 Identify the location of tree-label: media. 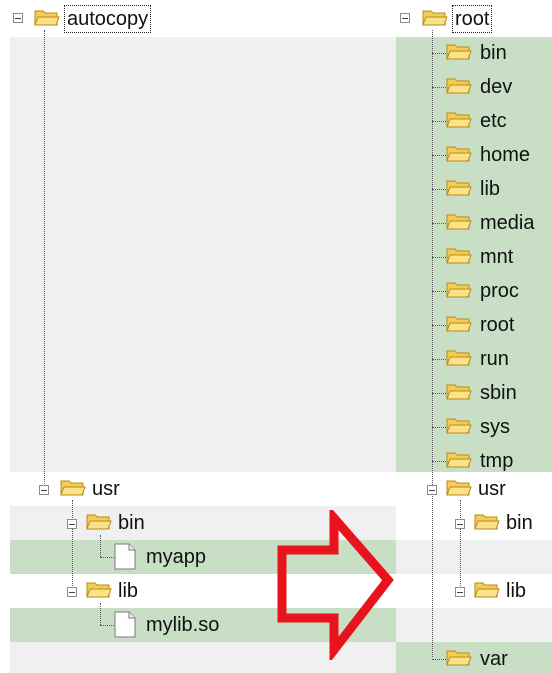
(507, 223).